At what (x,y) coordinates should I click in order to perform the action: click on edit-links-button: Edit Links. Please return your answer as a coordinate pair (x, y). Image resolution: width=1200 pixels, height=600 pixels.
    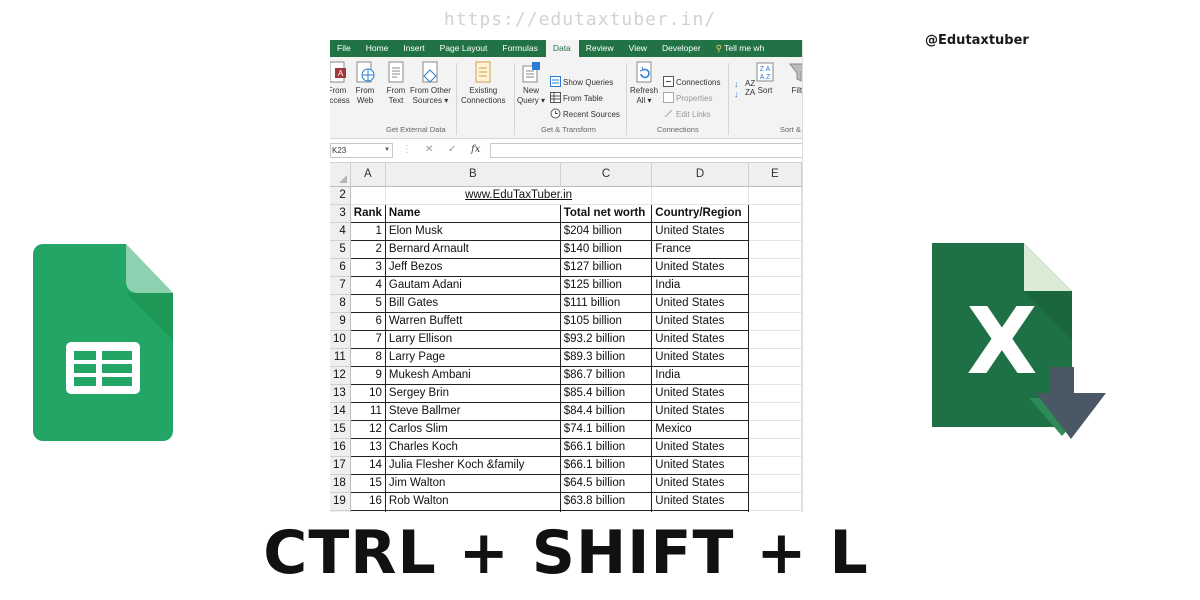
    Looking at the image, I should click on (687, 115).